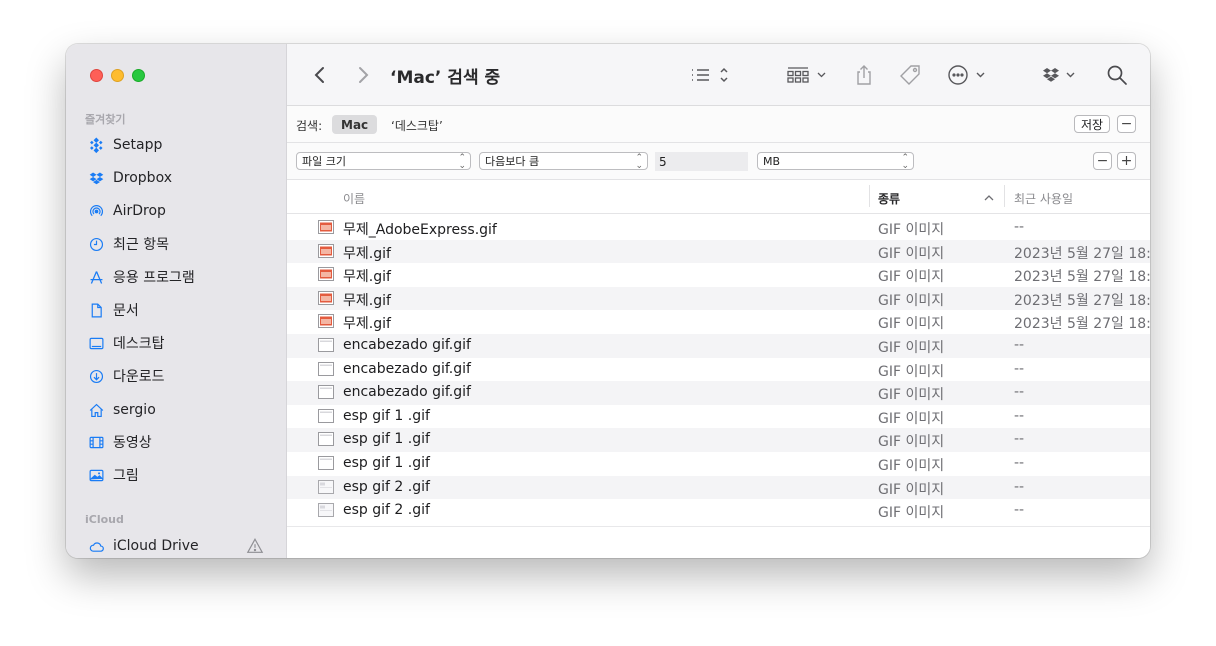 This screenshot has width=1216, height=646. What do you see at coordinates (1092, 124) in the screenshot?
I see `save-search-button: 저장` at bounding box center [1092, 124].